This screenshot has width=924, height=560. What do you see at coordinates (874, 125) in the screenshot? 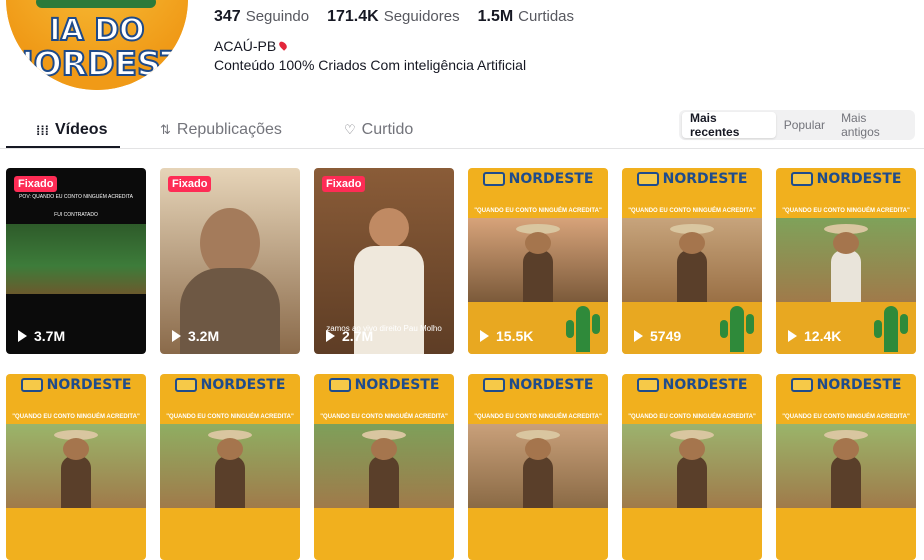
I see `sort-oldest: Mais antigos` at bounding box center [874, 125].